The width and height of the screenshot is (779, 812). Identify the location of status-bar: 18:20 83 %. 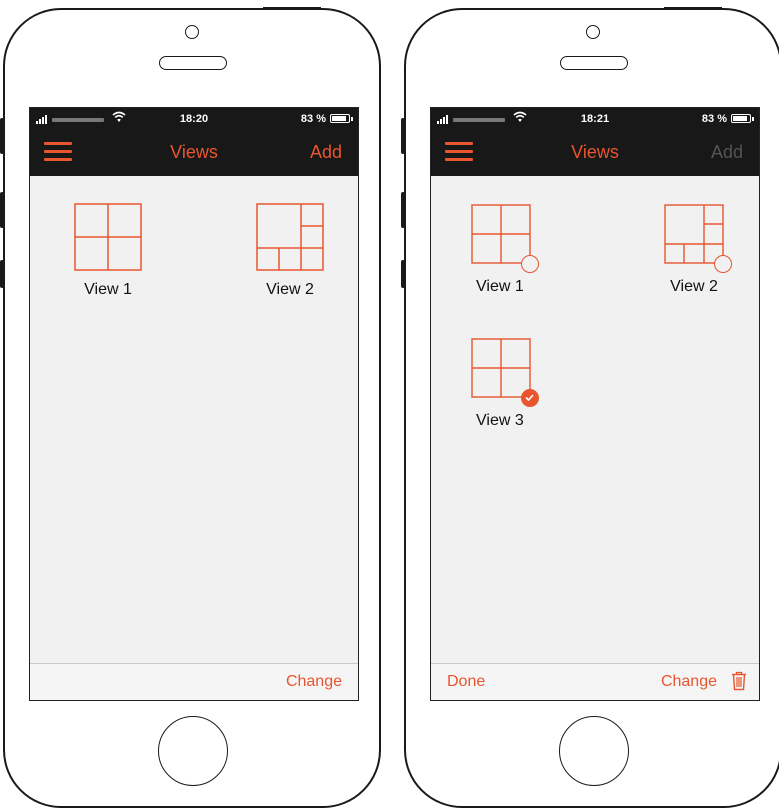
(194, 119).